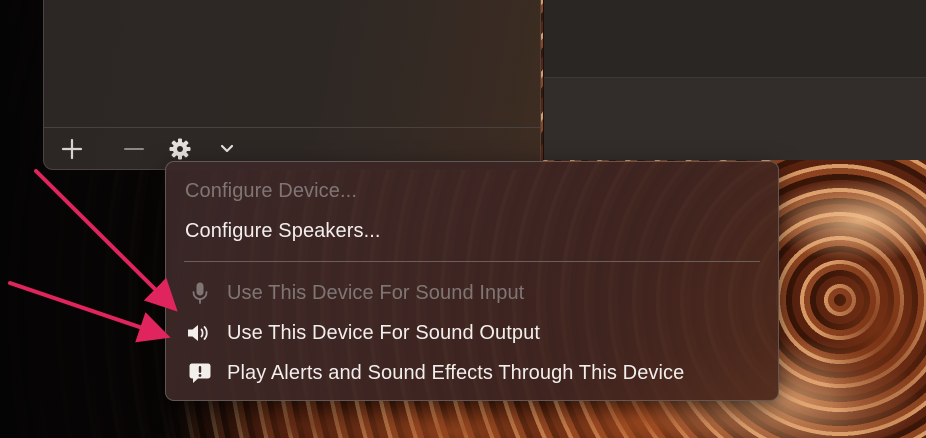 This screenshot has width=926, height=438. Describe the element at coordinates (383, 332) in the screenshot. I see `menu-item-label: Use This Device For Sound Output` at that location.